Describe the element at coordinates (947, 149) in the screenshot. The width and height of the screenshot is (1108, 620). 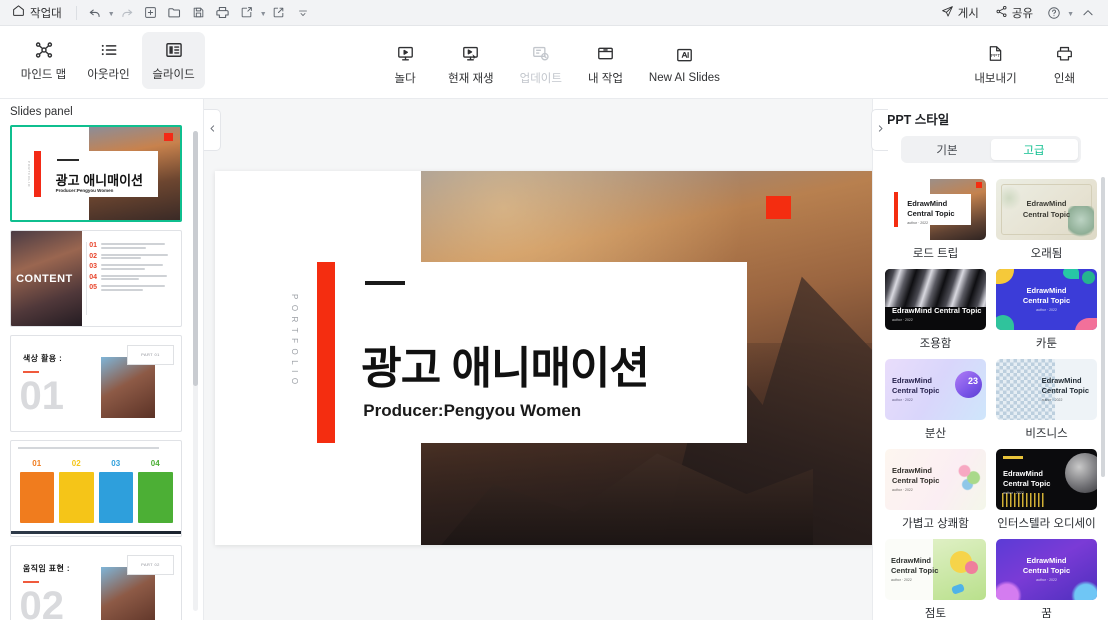
I see `style-tab-basic: 기본` at that location.